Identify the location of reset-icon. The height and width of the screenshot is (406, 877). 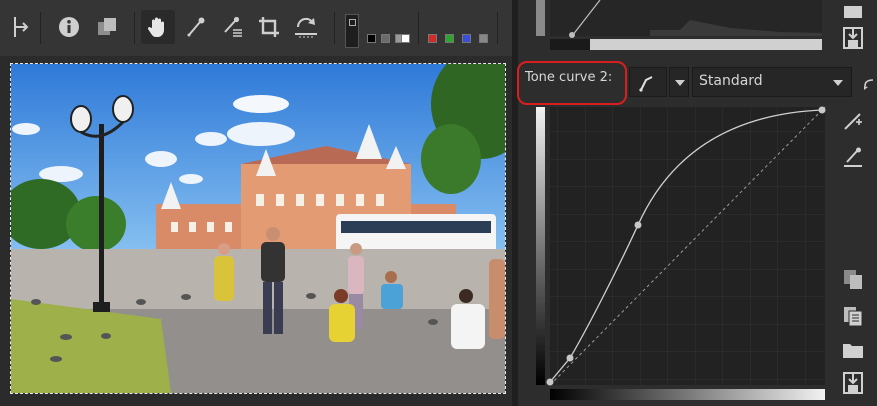
(866, 83).